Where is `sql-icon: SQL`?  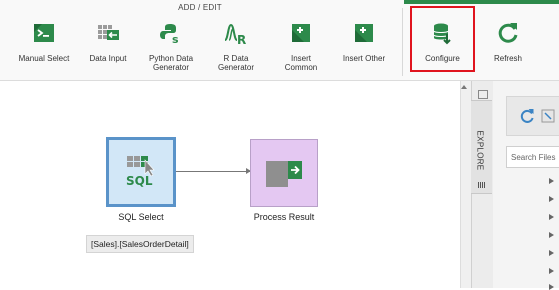
sql-icon: SQL is located at coordinates (140, 172).